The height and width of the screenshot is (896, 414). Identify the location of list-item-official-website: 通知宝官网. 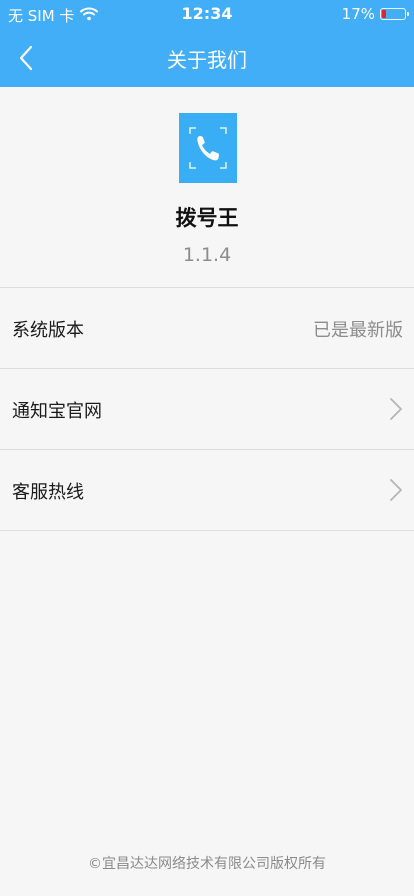
(207, 409).